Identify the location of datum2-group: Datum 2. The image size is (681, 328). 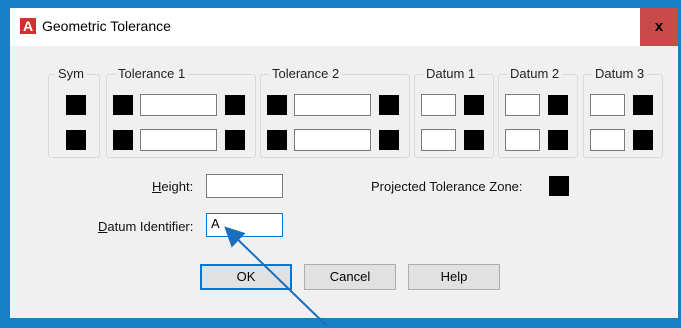
(538, 112).